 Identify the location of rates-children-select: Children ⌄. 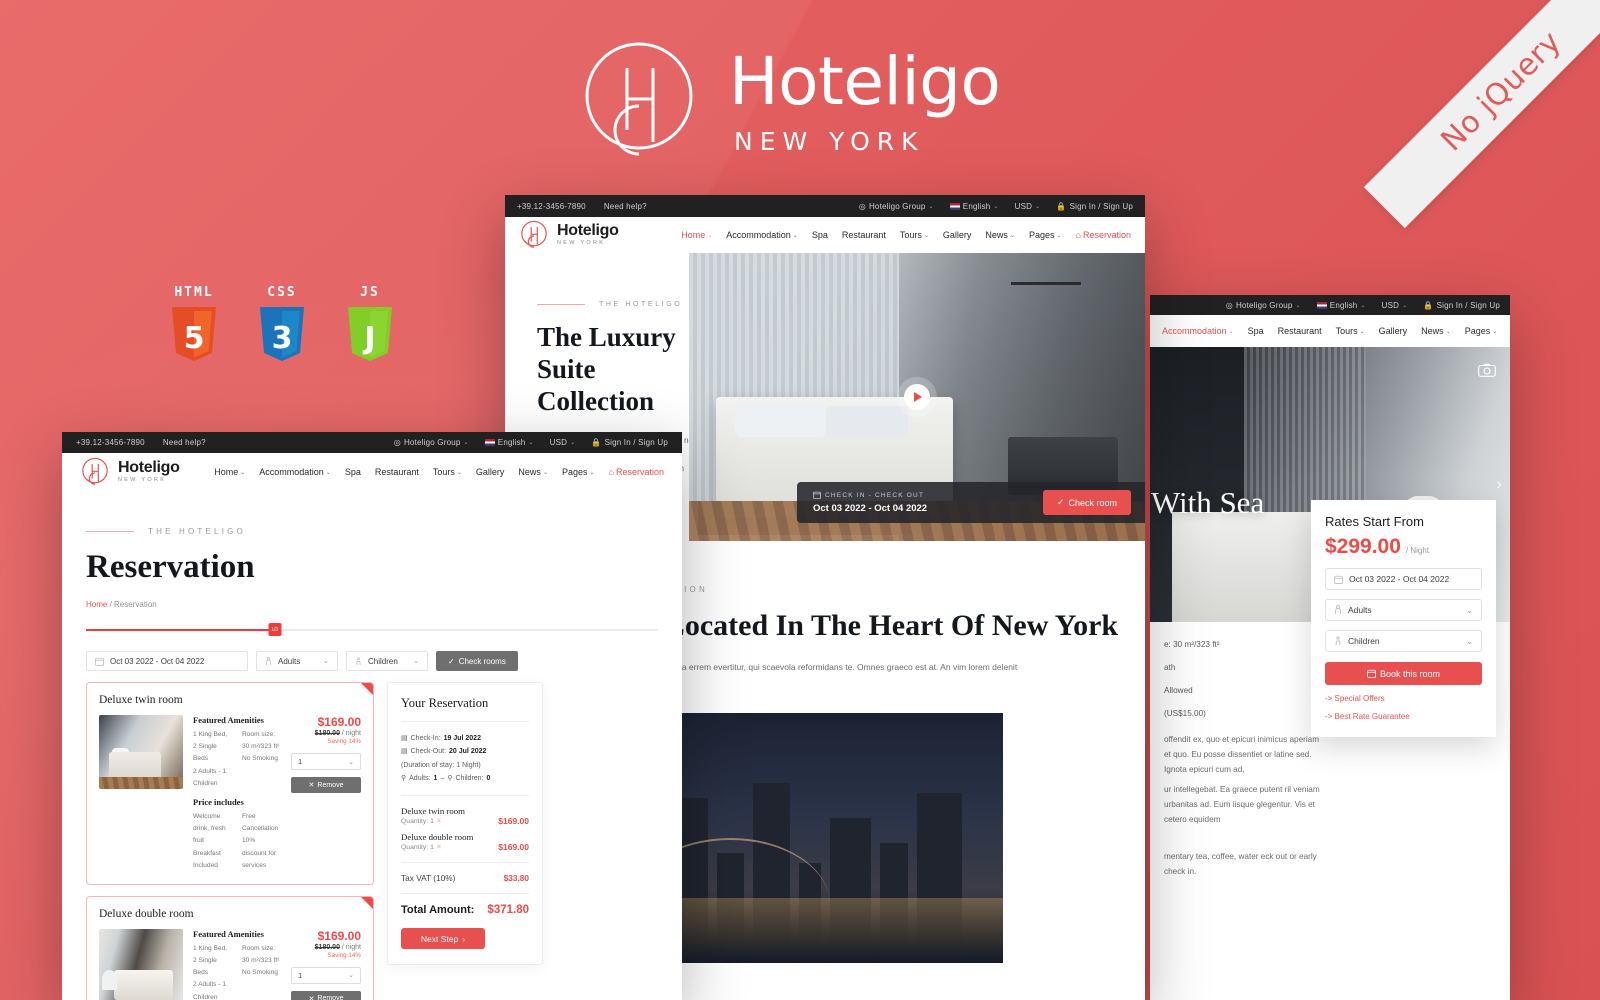
(1403, 641).